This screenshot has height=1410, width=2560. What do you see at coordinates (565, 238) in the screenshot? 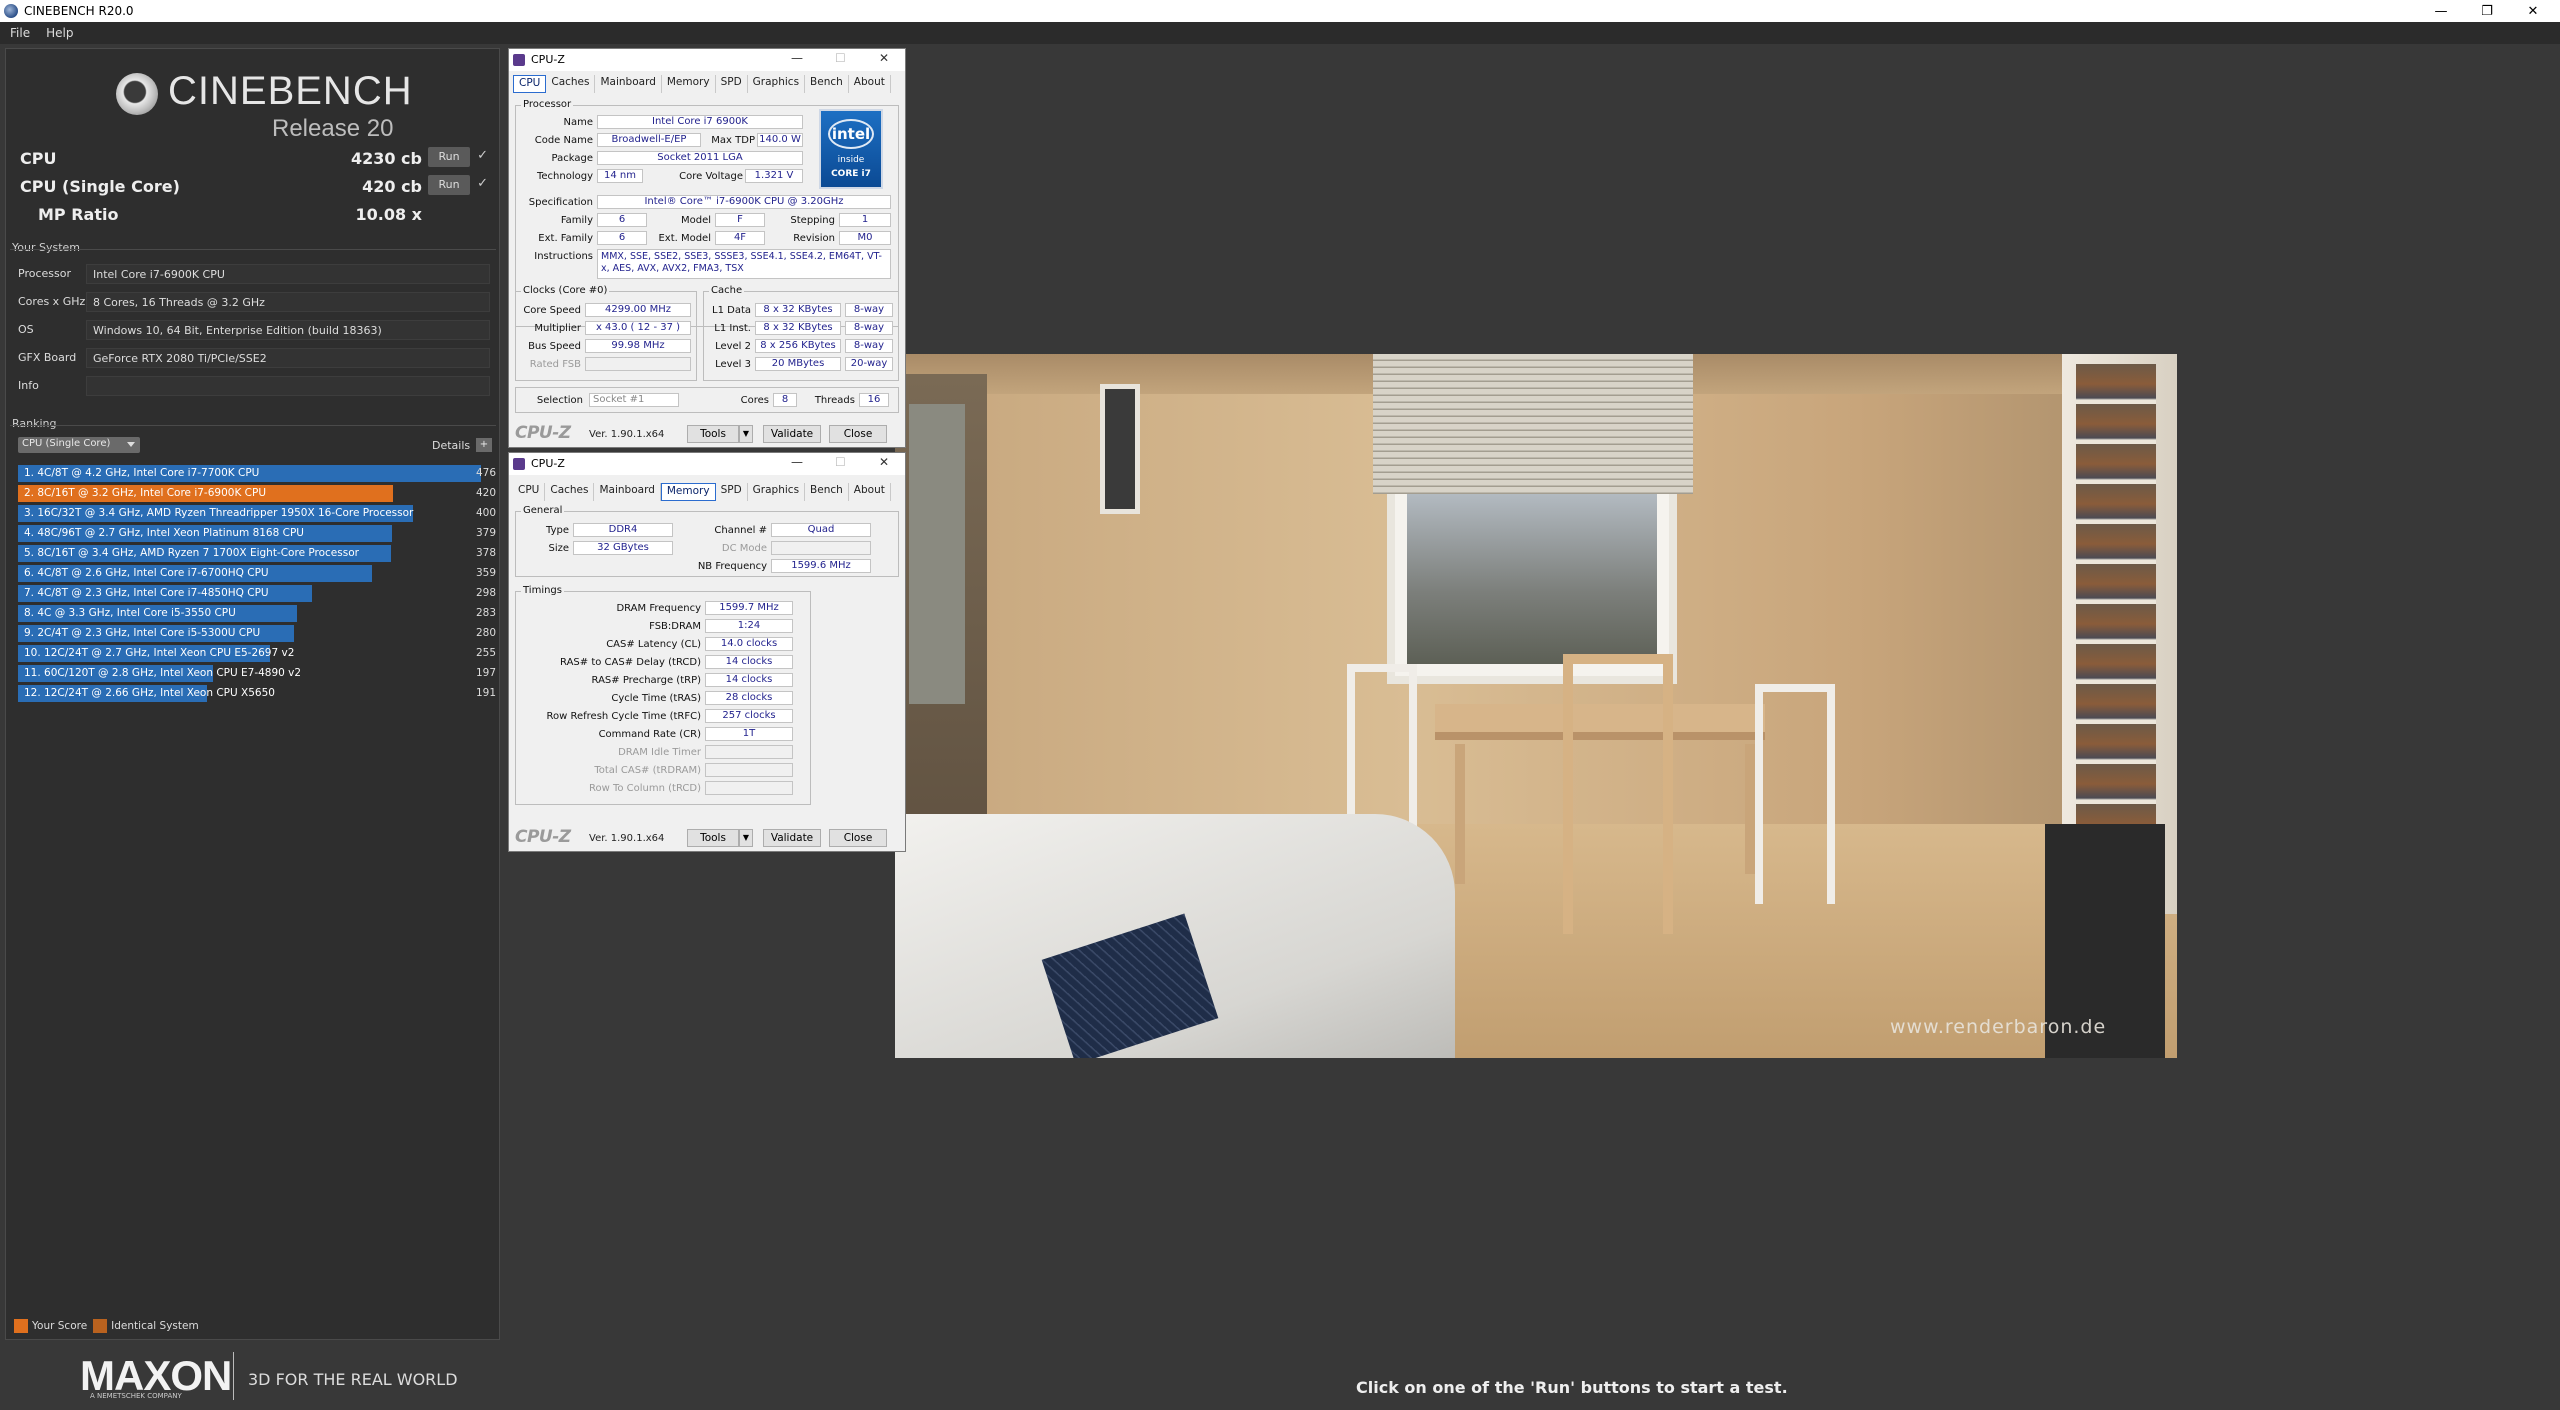
I see `extfamily-label: Ext. Family` at bounding box center [565, 238].